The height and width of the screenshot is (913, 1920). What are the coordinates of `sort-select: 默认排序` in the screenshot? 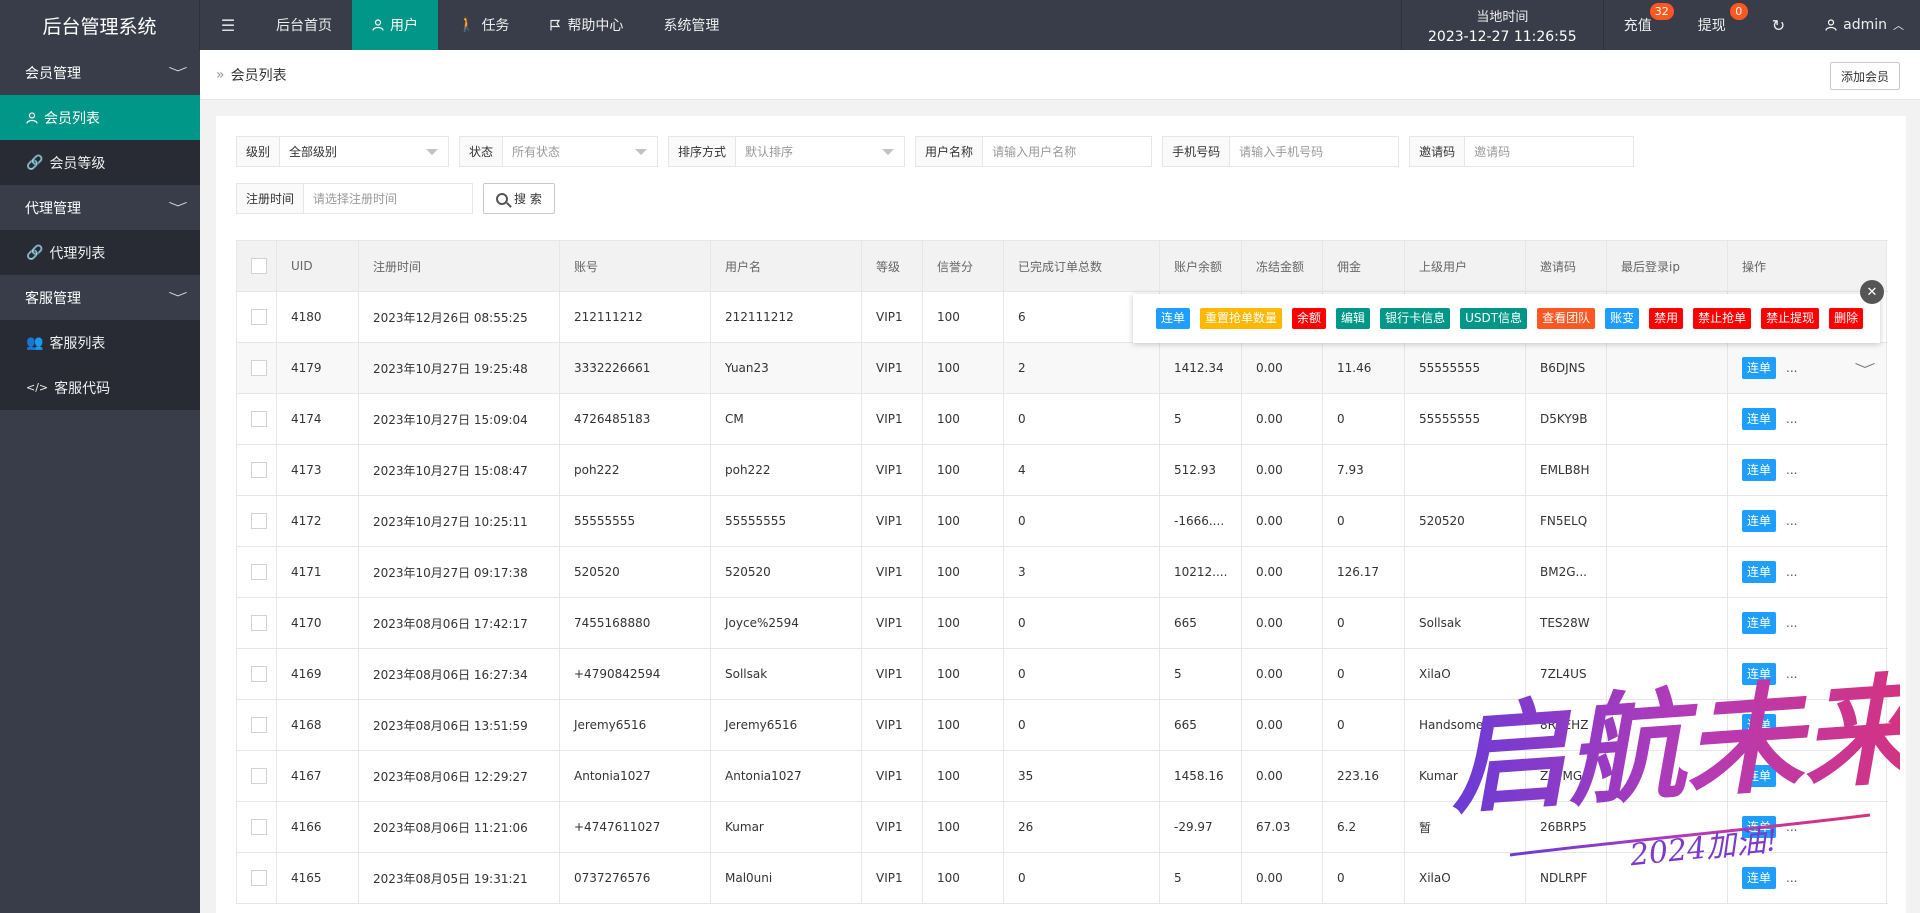 It's located at (820, 151).